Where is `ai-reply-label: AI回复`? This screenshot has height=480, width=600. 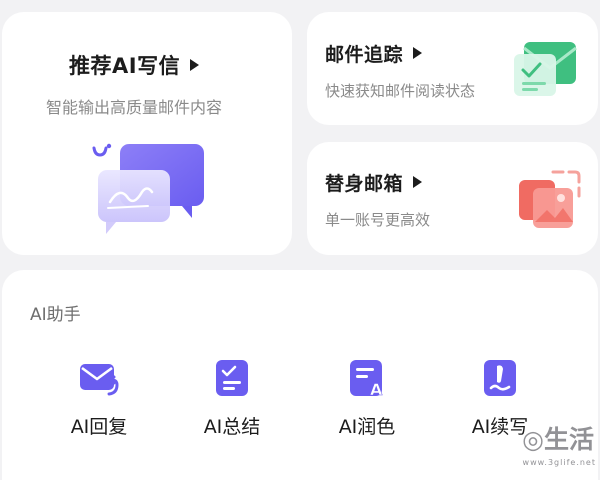 ai-reply-label: AI回复 is located at coordinates (99, 427).